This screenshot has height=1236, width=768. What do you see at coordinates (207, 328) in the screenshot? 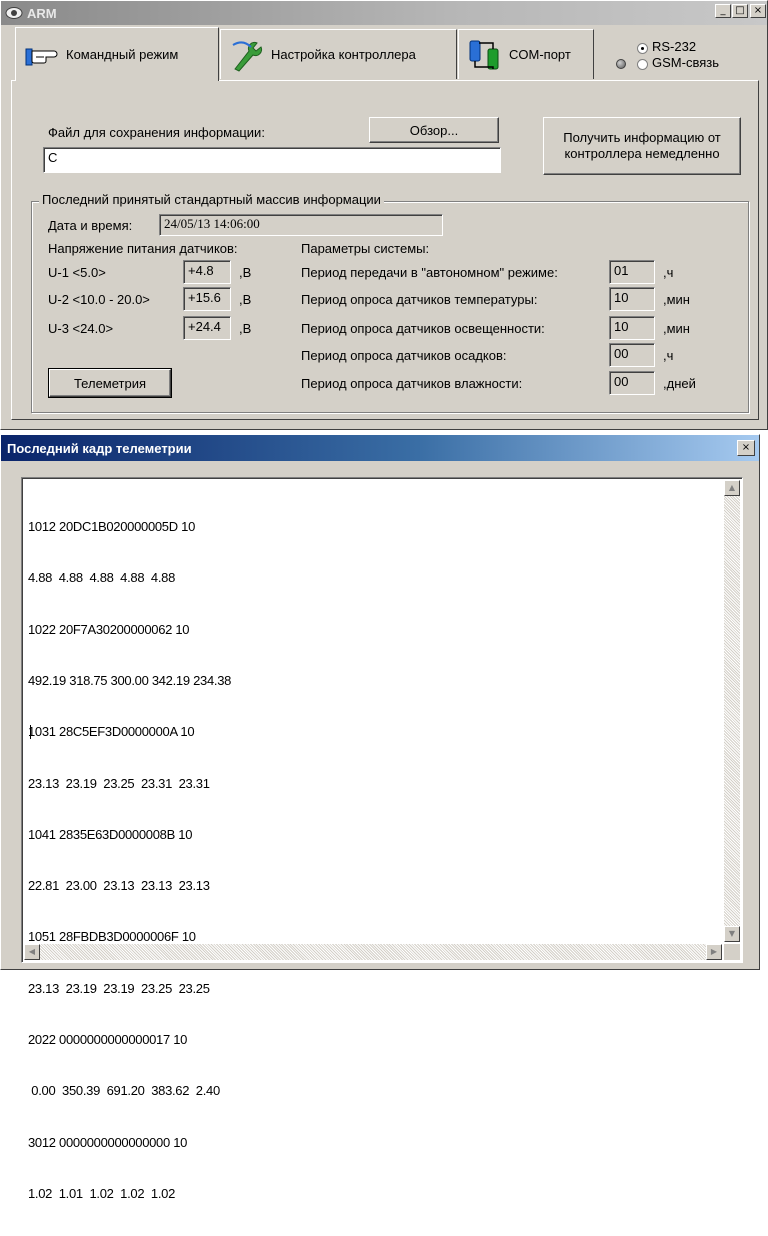
I see `voltage-value-u3: +24.4` at bounding box center [207, 328].